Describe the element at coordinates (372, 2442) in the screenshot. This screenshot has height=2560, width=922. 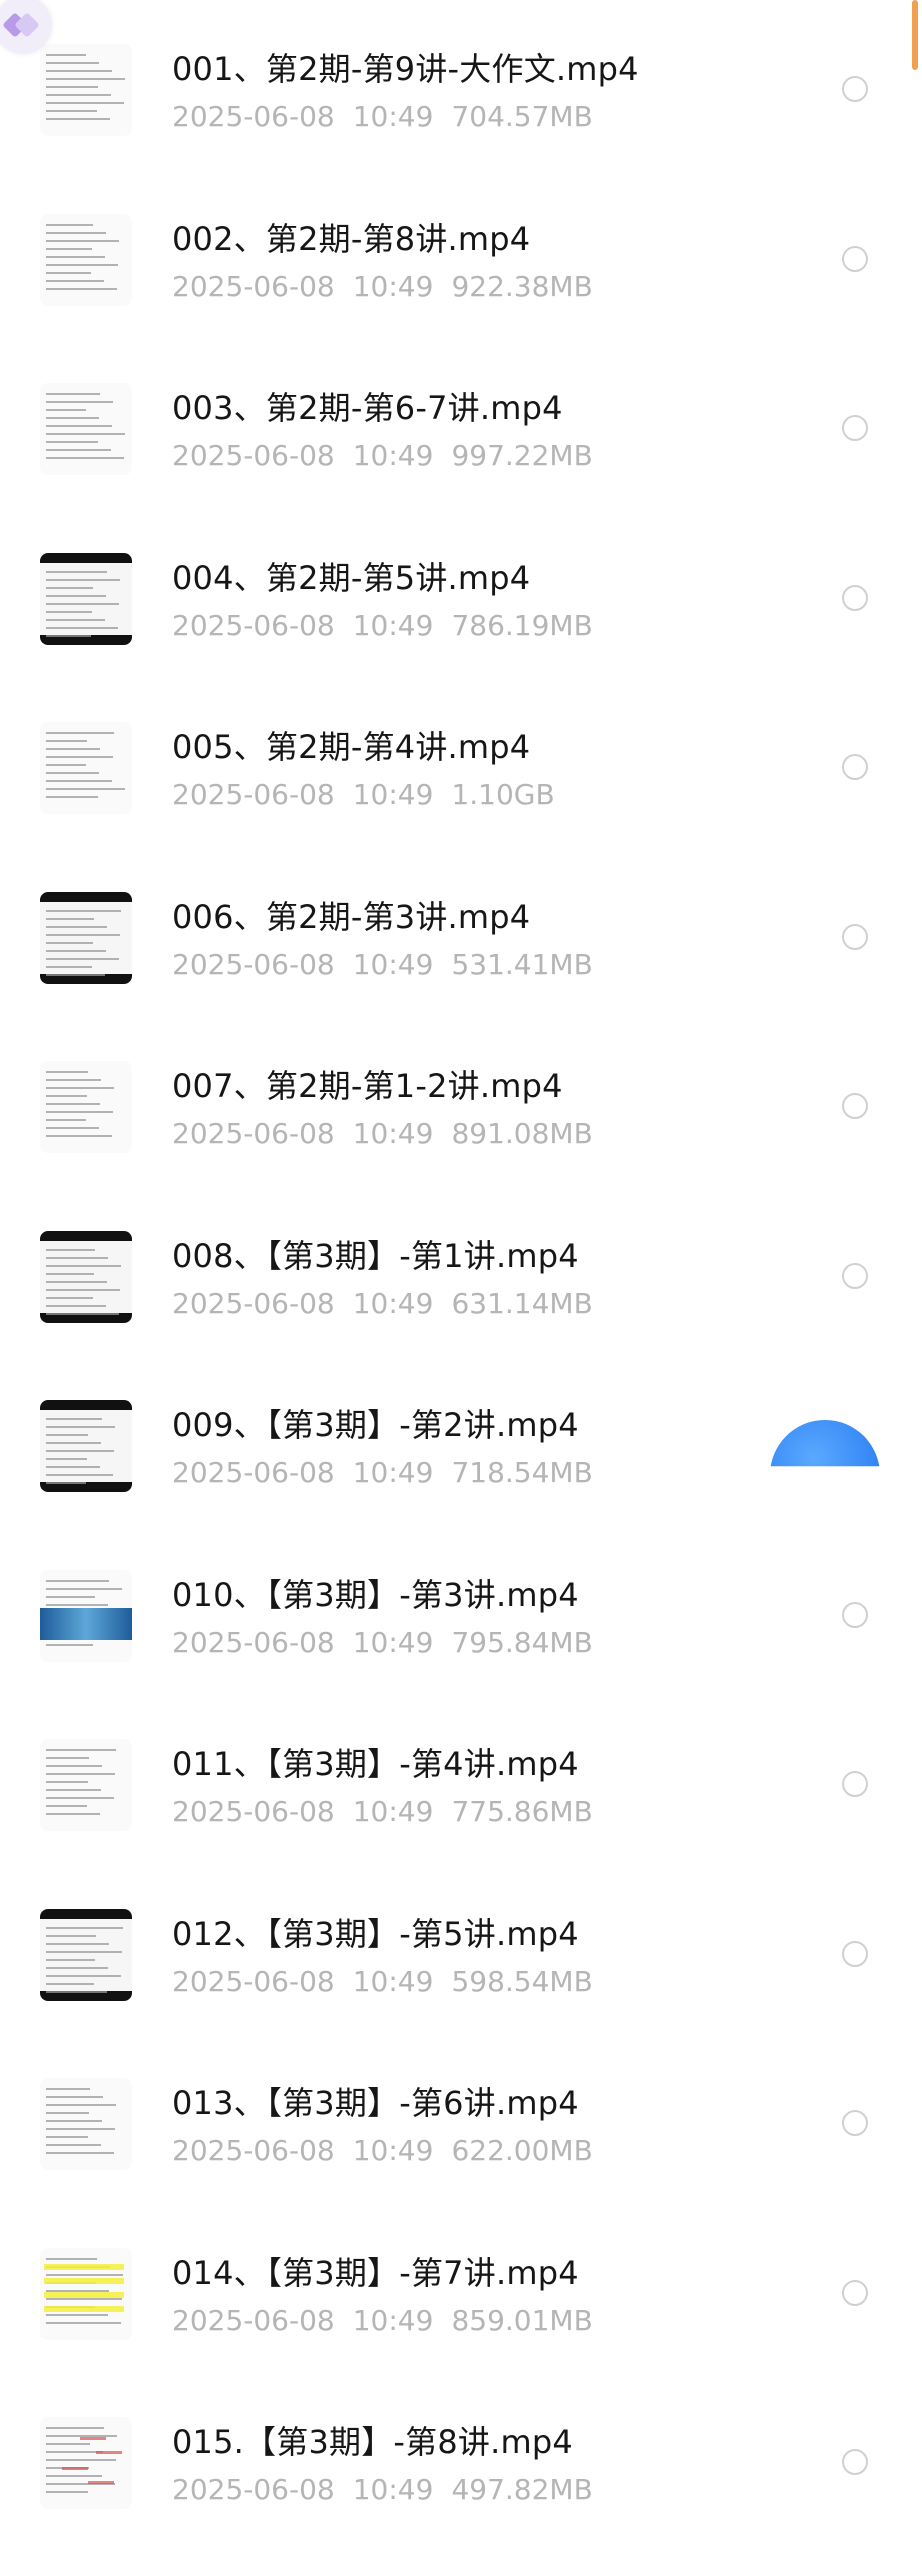
I see `file-name: 015.【第3期】-第8讲.mp4` at that location.